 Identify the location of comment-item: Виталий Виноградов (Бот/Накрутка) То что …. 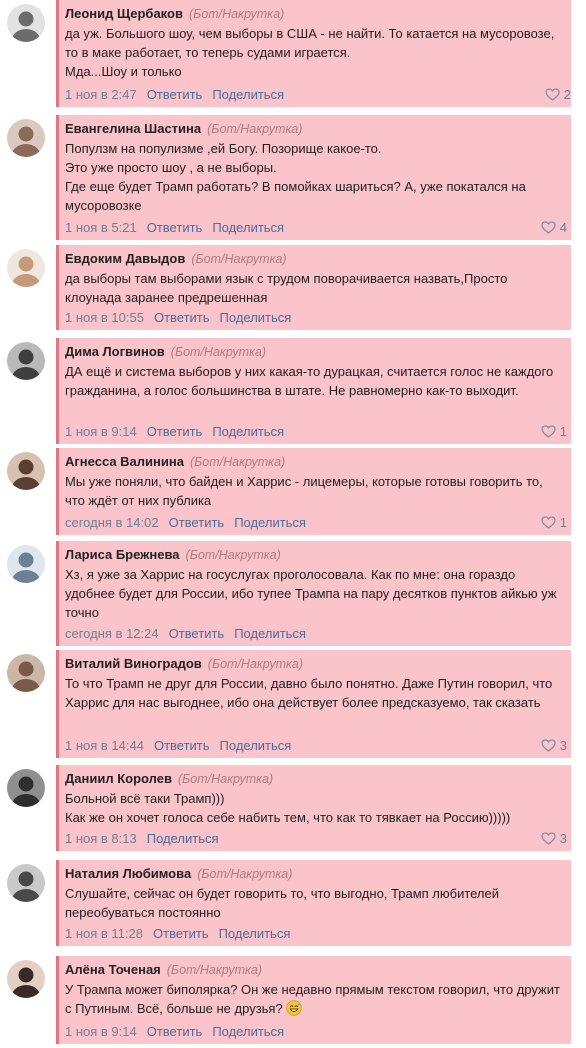
(293, 704).